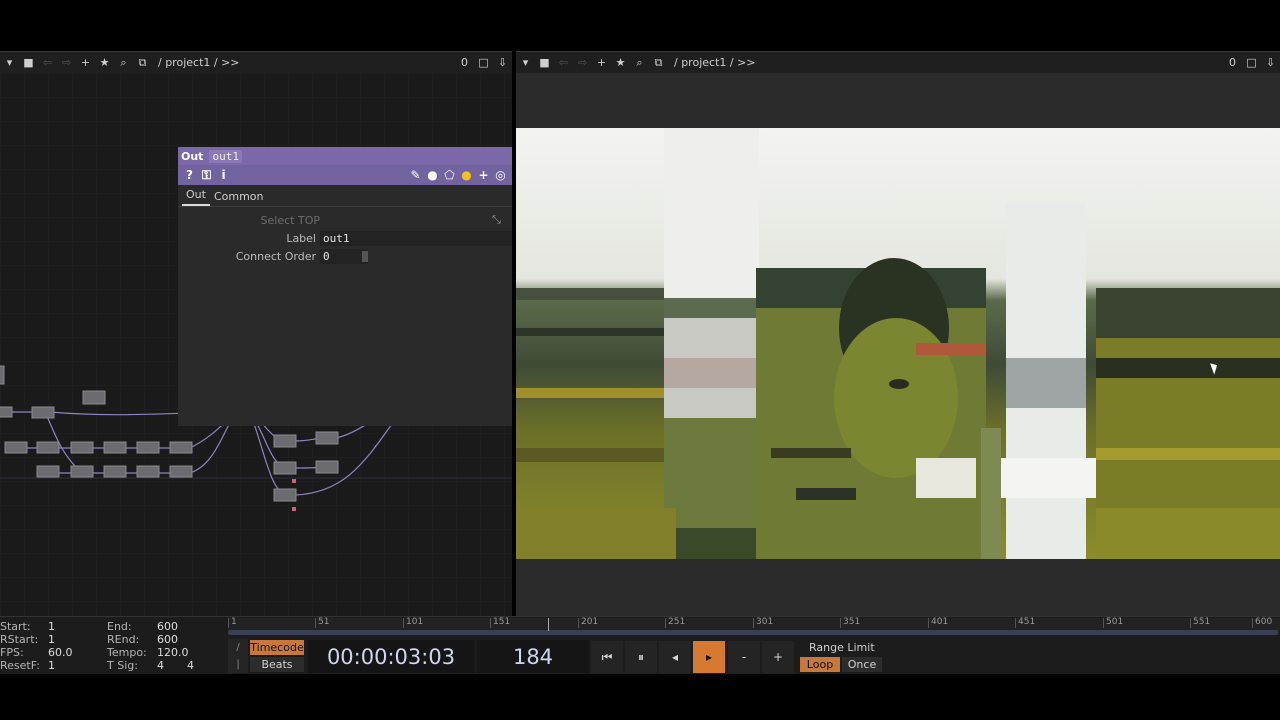  I want to click on connect-order-value: 0, so click(326, 256).